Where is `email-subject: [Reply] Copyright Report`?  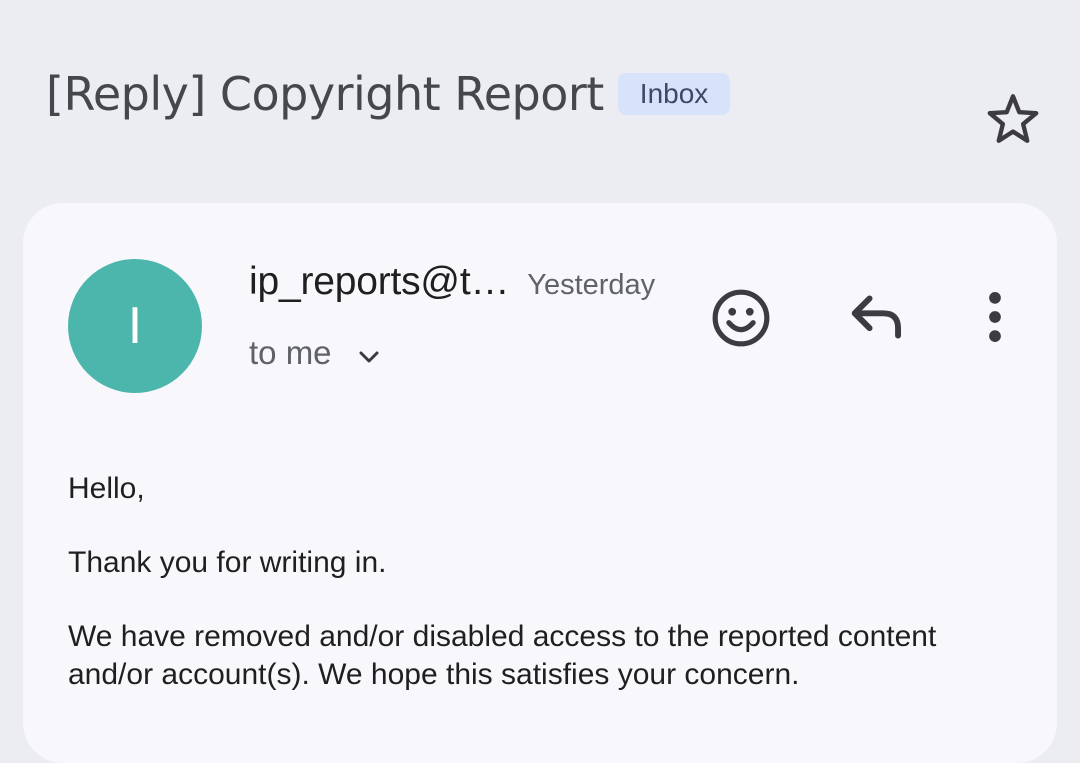 email-subject: [Reply] Copyright Report is located at coordinates (325, 94).